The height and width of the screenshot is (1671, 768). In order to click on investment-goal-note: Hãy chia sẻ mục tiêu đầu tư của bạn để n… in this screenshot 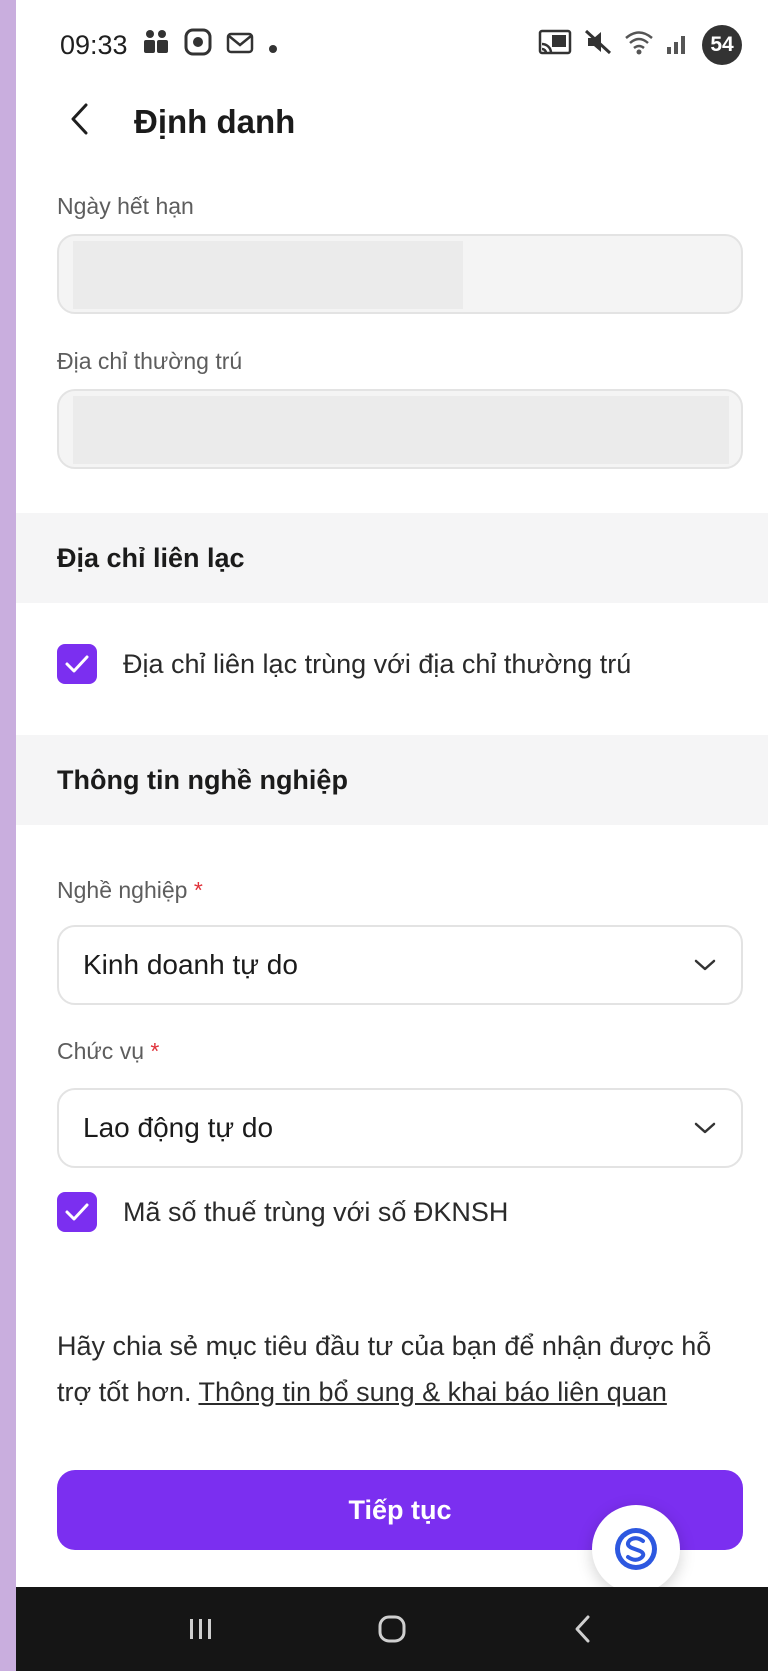, I will do `click(397, 1369)`.